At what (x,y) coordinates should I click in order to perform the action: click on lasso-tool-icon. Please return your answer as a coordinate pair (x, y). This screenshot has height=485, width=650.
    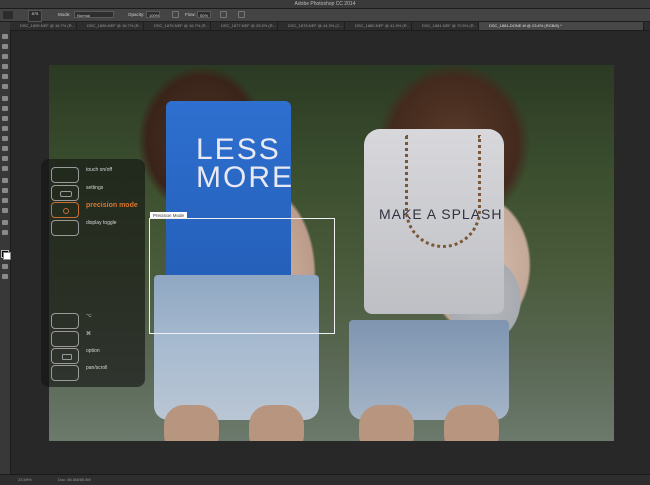
    Looking at the image, I should click on (5, 56).